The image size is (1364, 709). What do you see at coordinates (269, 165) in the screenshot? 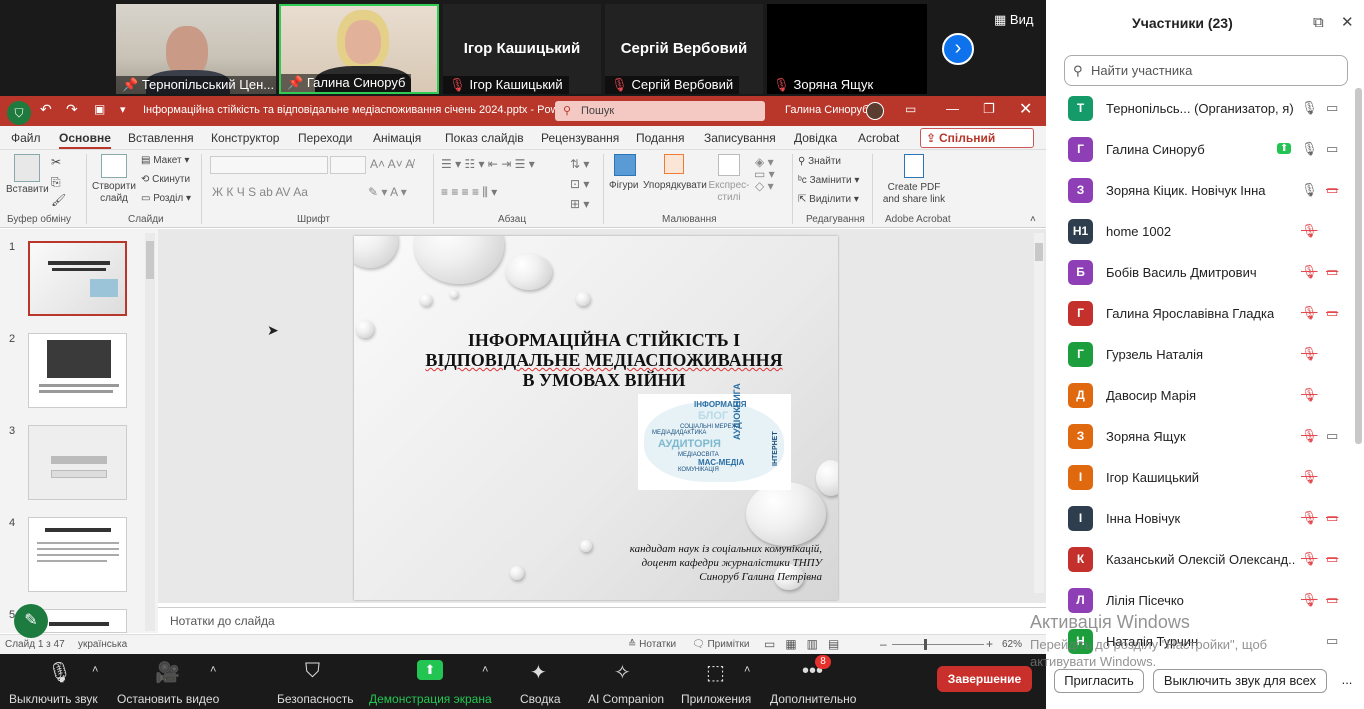
I see `font-name-select` at bounding box center [269, 165].